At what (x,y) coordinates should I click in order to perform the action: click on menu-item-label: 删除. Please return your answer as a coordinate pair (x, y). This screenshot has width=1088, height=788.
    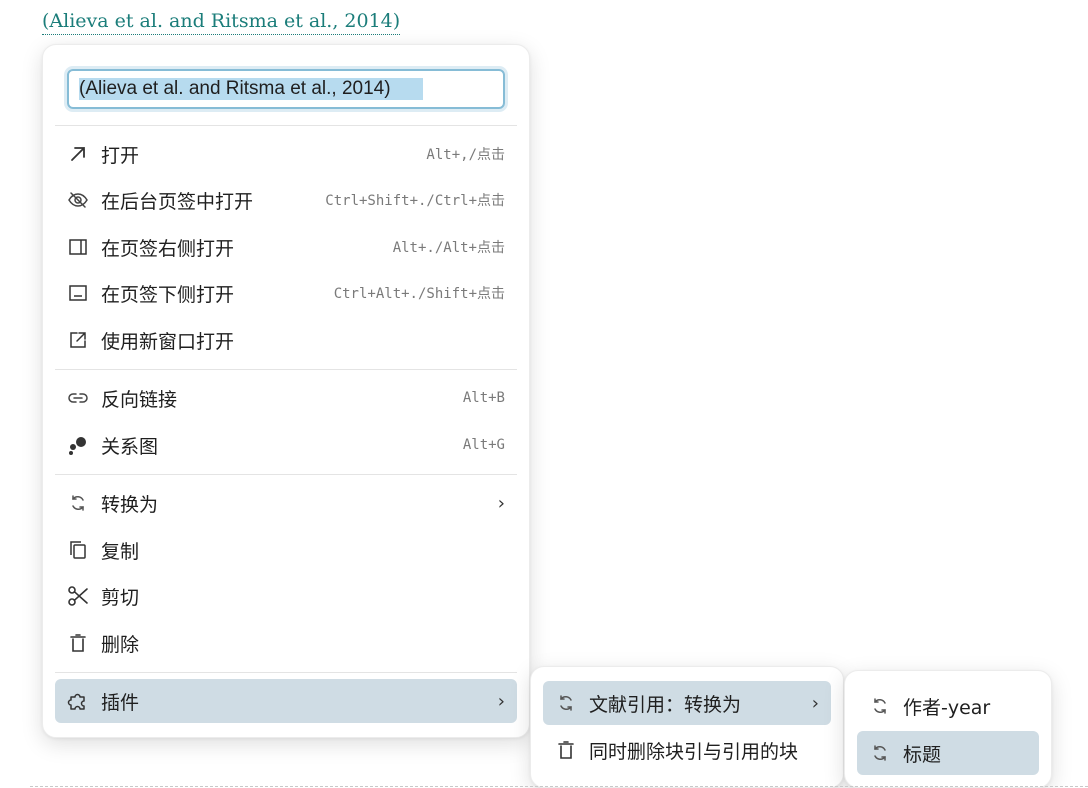
    Looking at the image, I should click on (120, 644).